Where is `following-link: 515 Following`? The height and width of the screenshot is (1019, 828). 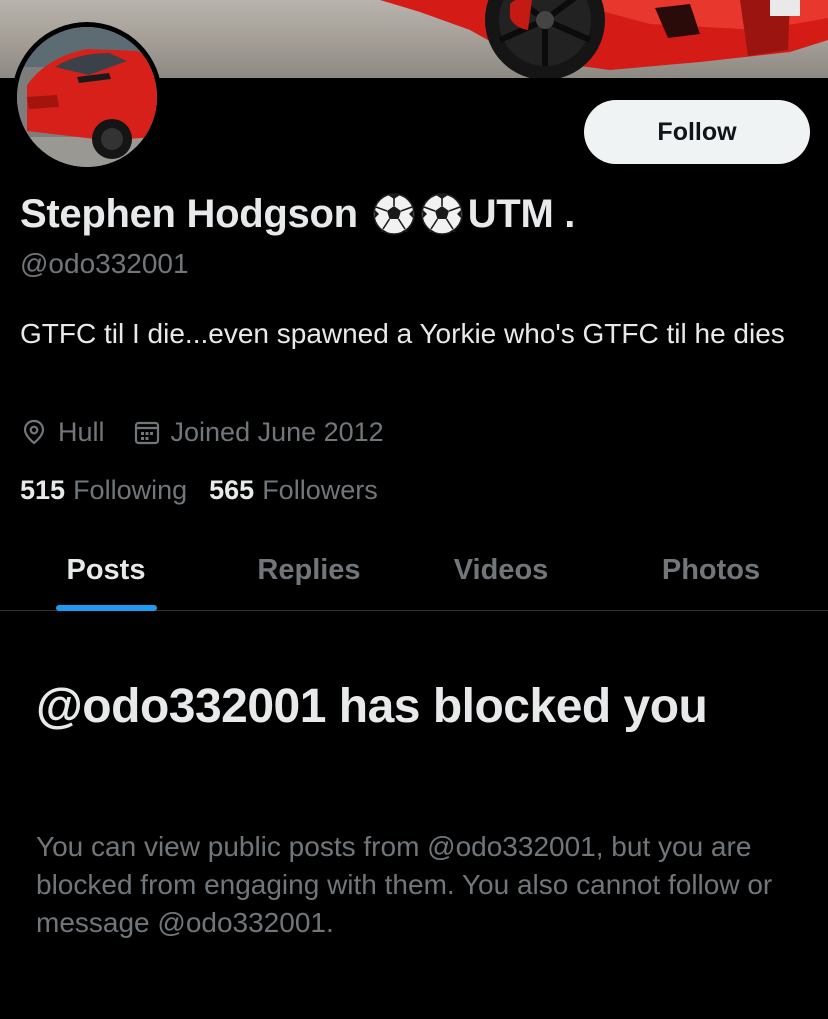
following-link: 515 Following is located at coordinates (103, 490).